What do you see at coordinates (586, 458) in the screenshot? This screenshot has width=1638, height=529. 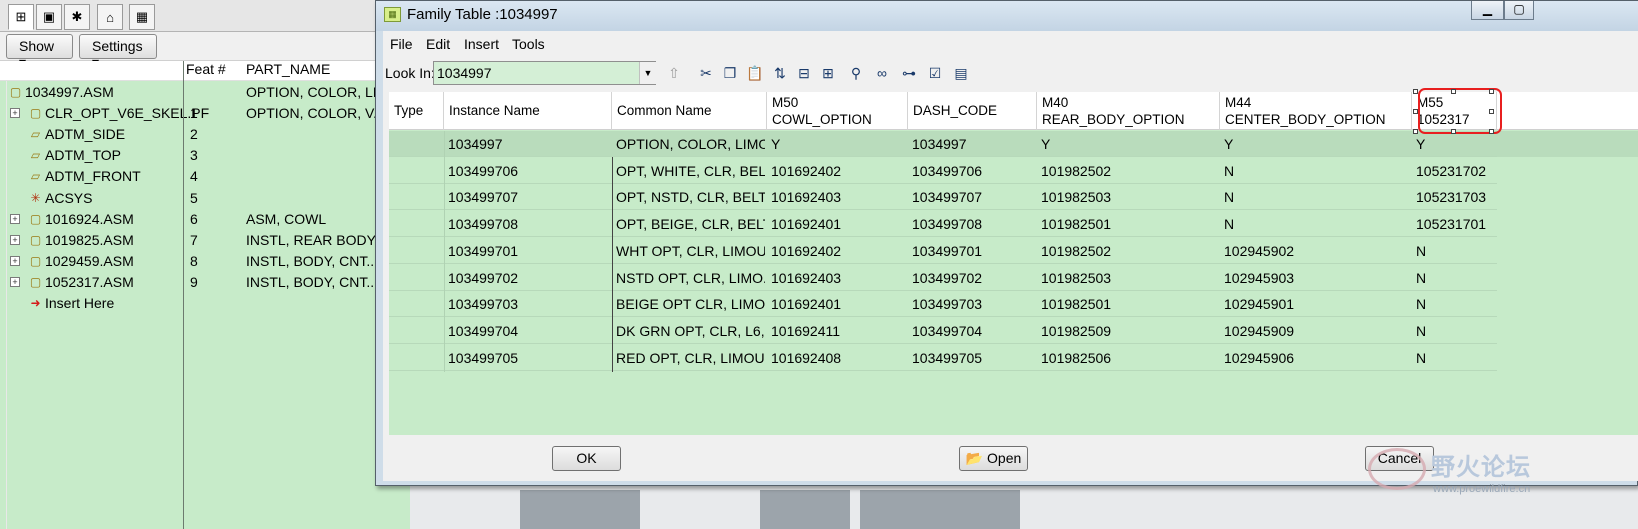 I see `ok-button: OK` at bounding box center [586, 458].